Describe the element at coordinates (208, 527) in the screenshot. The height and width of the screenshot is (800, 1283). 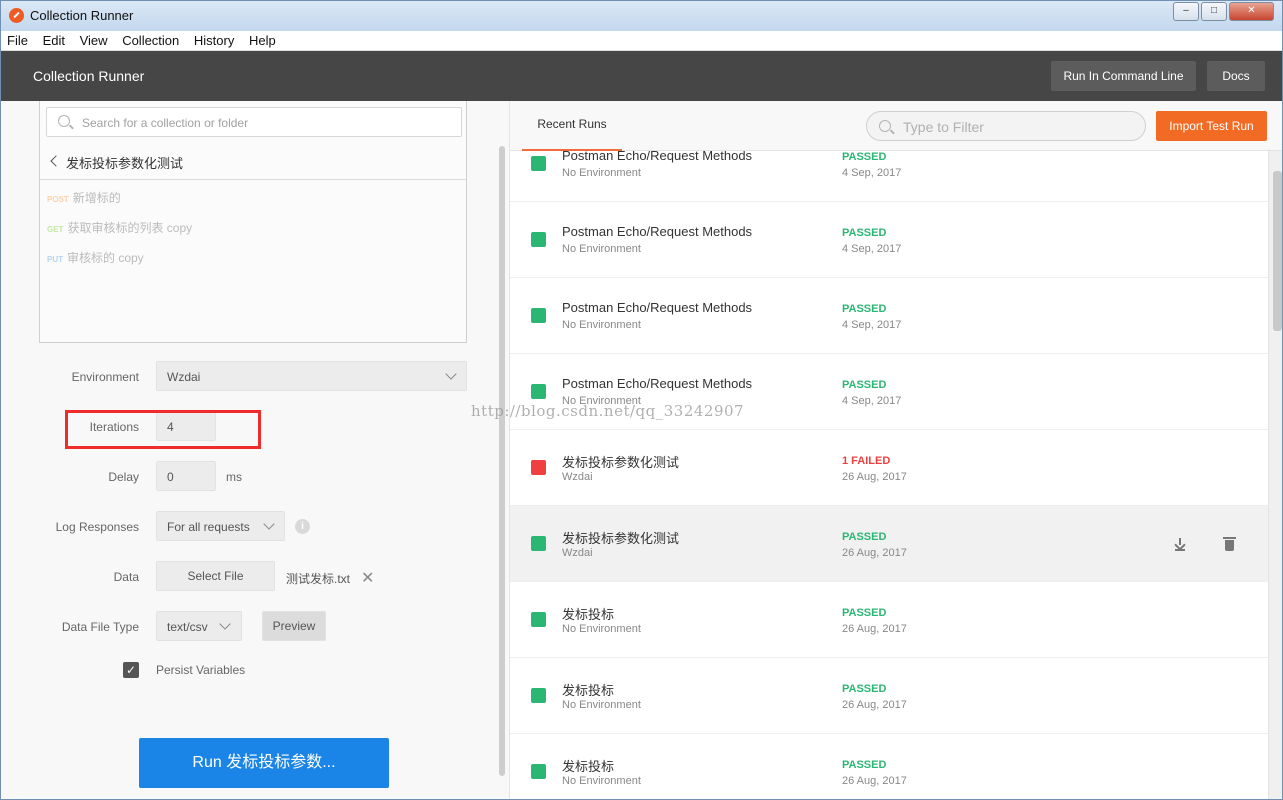
I see `log-responses-value: For all requests` at that location.